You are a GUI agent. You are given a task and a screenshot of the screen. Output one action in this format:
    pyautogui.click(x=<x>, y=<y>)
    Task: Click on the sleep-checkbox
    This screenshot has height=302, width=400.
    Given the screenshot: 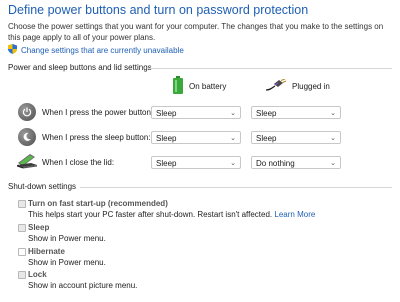 What is the action you would take?
    pyautogui.click(x=22, y=228)
    